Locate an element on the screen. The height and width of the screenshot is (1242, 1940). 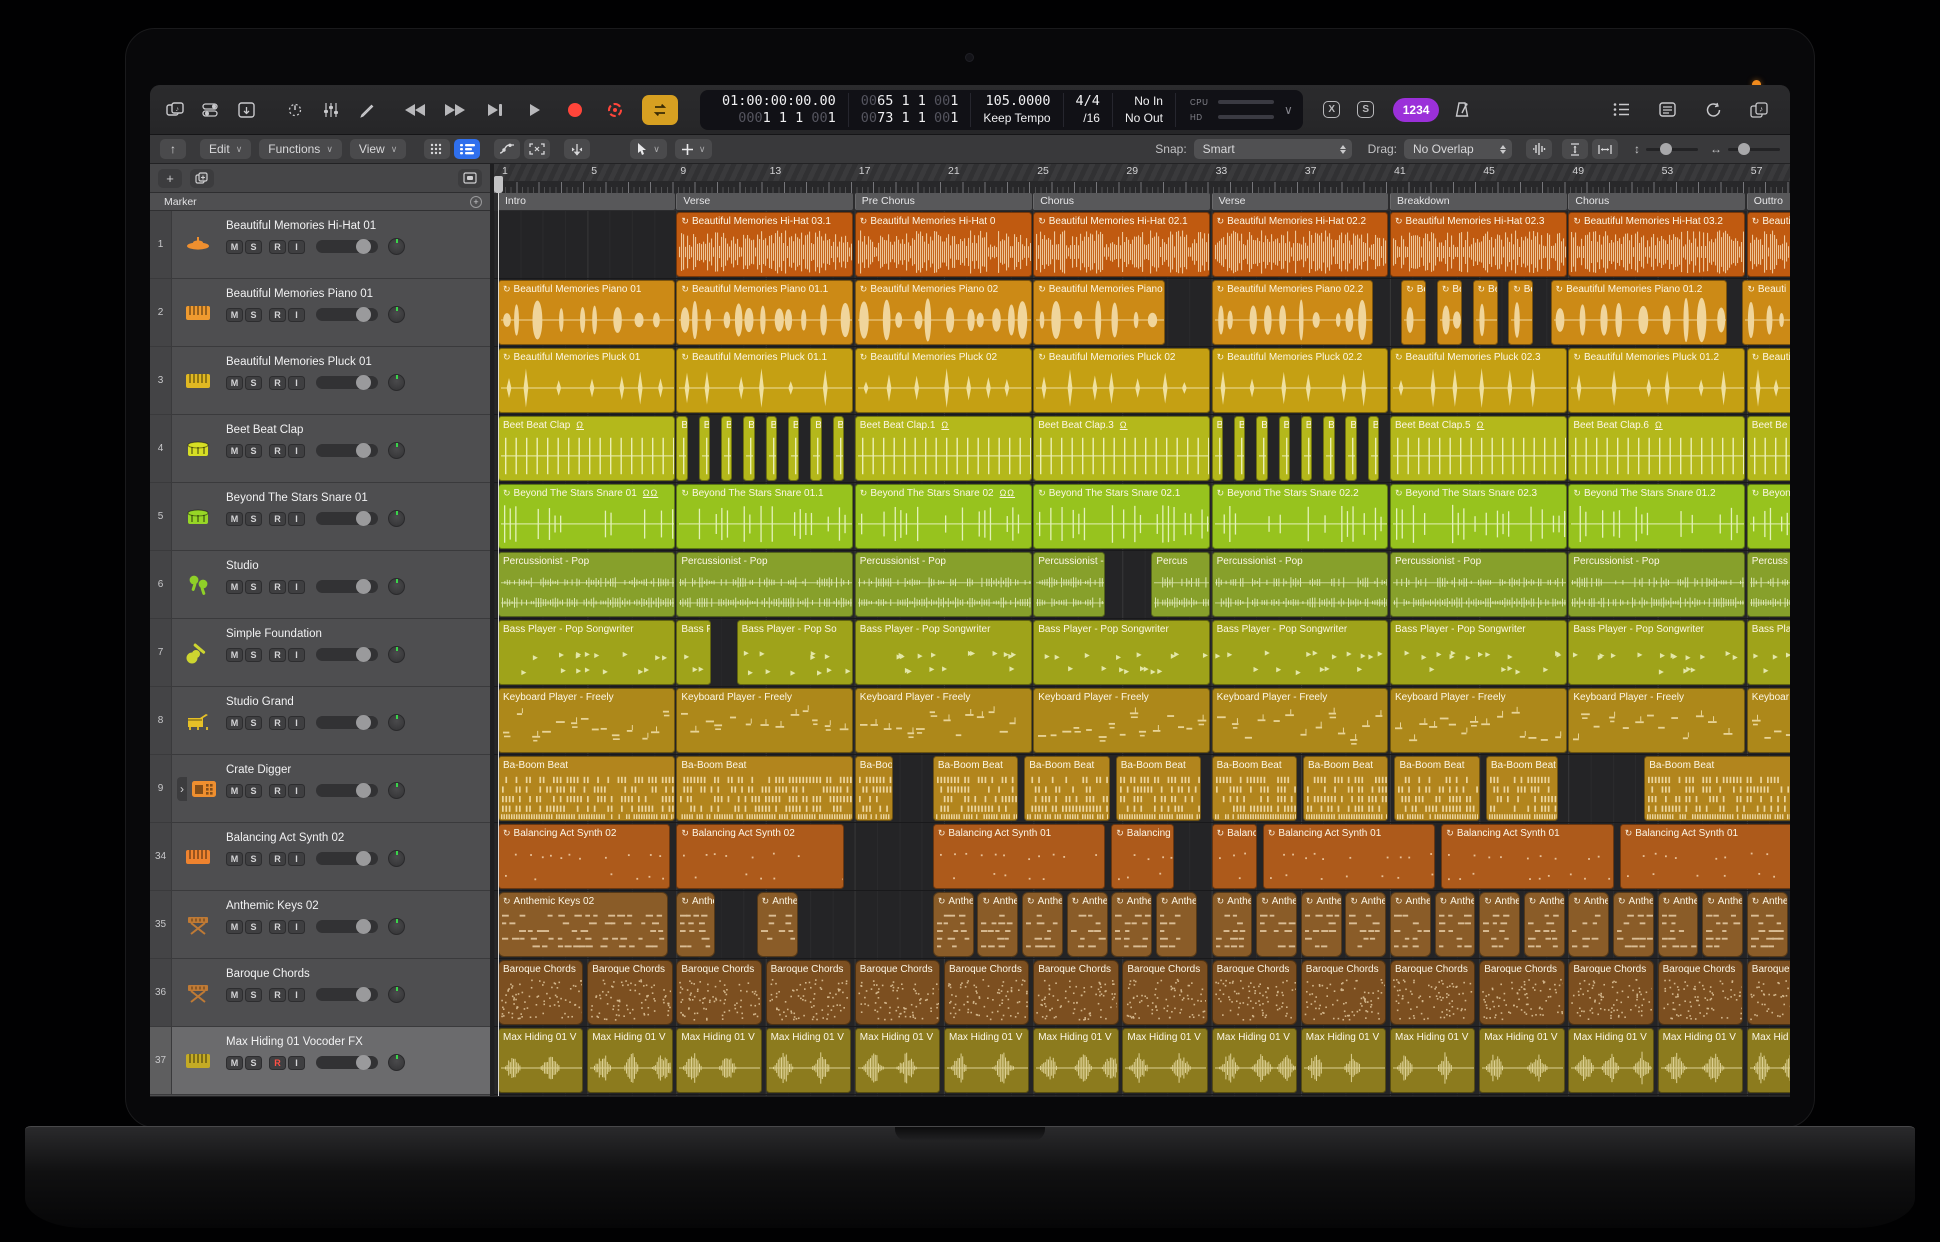
vertical-zoom-slider: ↕ is located at coordinates (1666, 149).